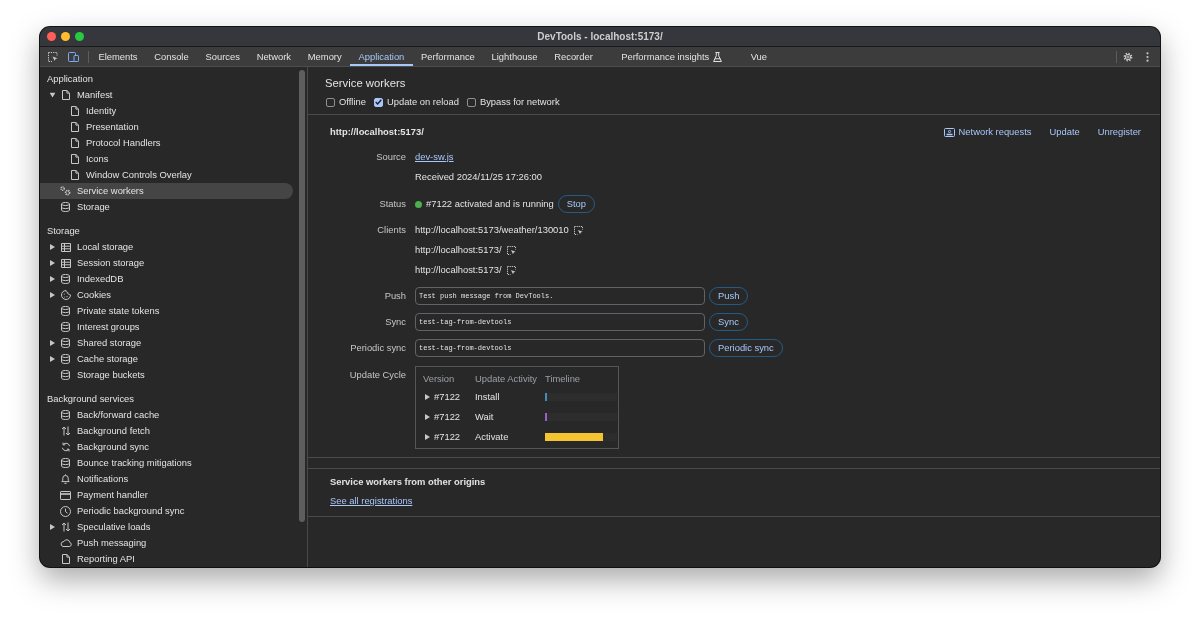 Image resolution: width=1200 pixels, height=621 pixels. I want to click on column-header: Timeline, so click(563, 379).